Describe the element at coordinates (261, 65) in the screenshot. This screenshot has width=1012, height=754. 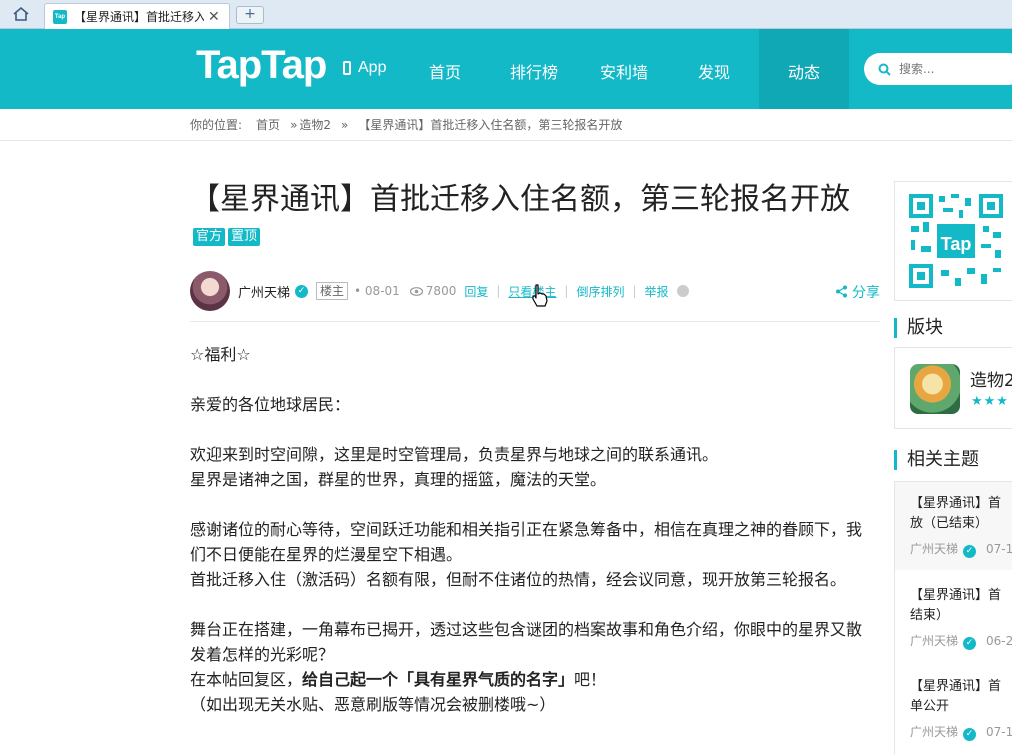
I see `taptap-logo: TapTap` at that location.